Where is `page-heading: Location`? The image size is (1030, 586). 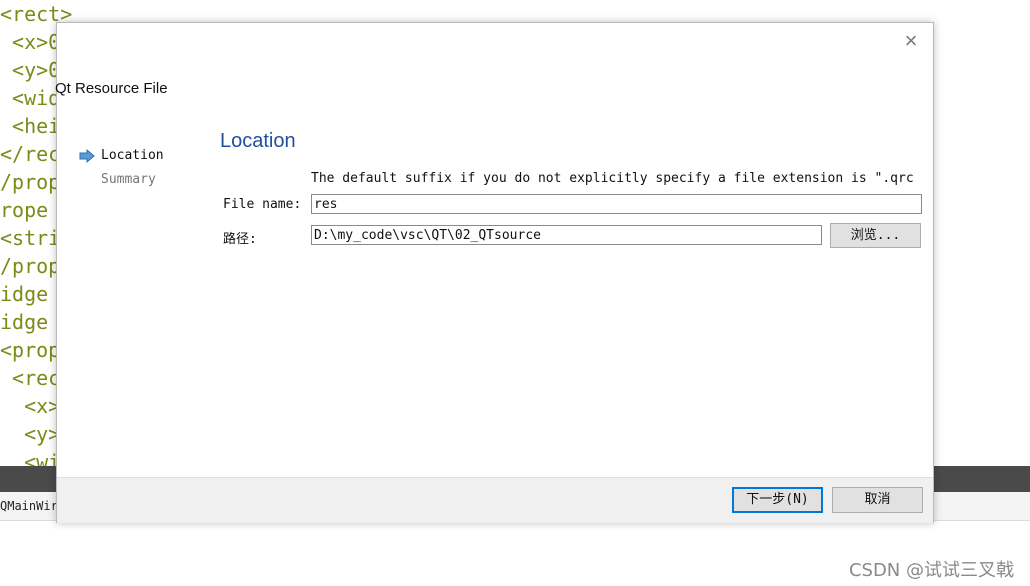 page-heading: Location is located at coordinates (258, 141).